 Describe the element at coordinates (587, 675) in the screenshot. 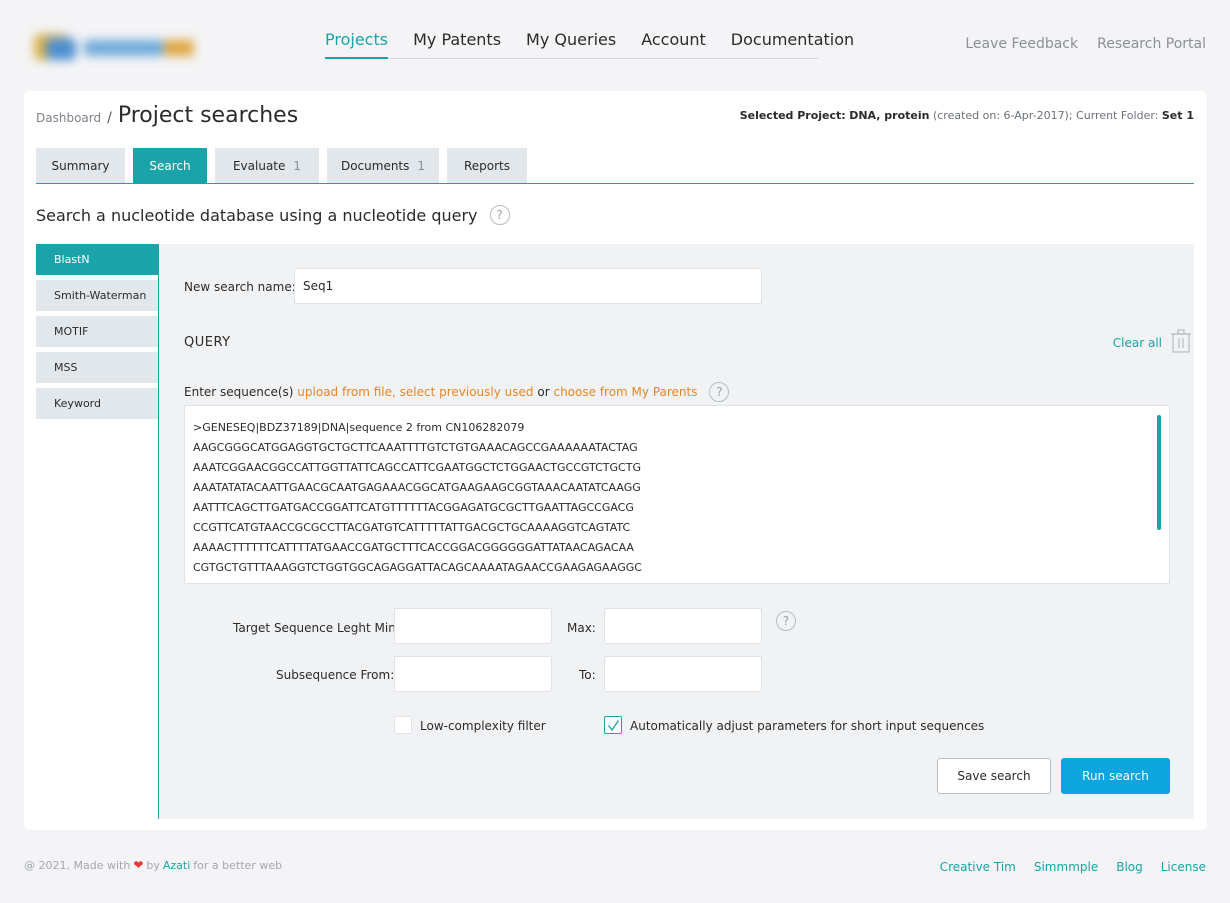

I see `subsequence-to-label: To:` at that location.